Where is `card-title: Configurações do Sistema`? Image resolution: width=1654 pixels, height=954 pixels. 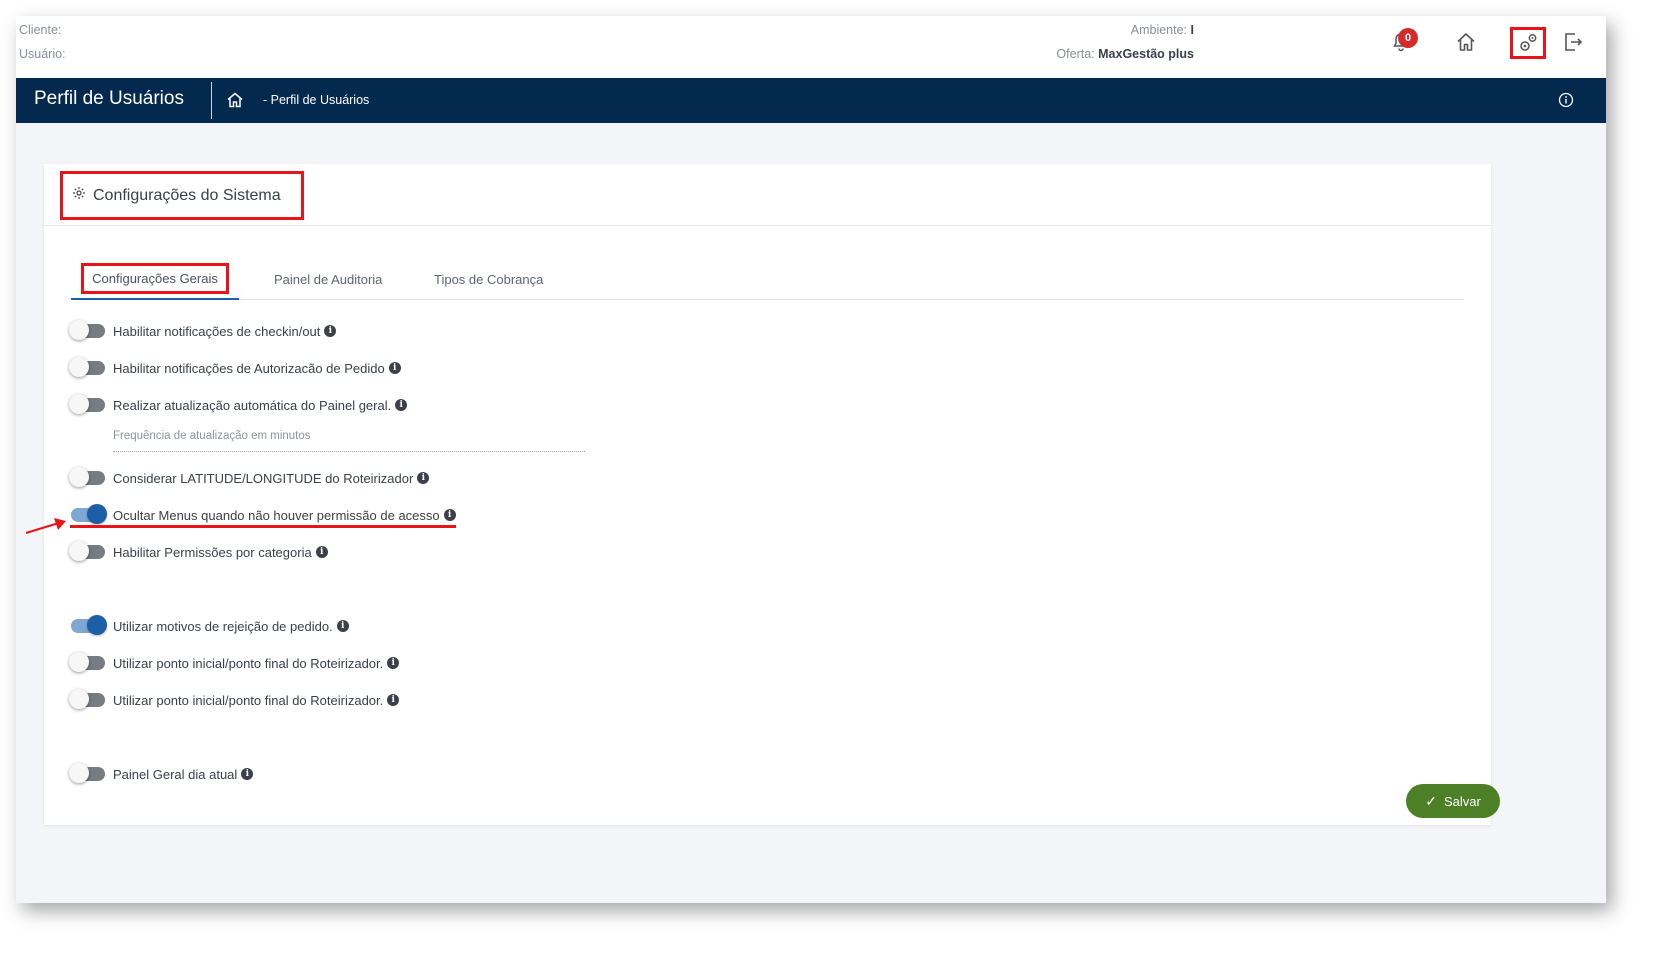 card-title: Configurações do Sistema is located at coordinates (187, 195).